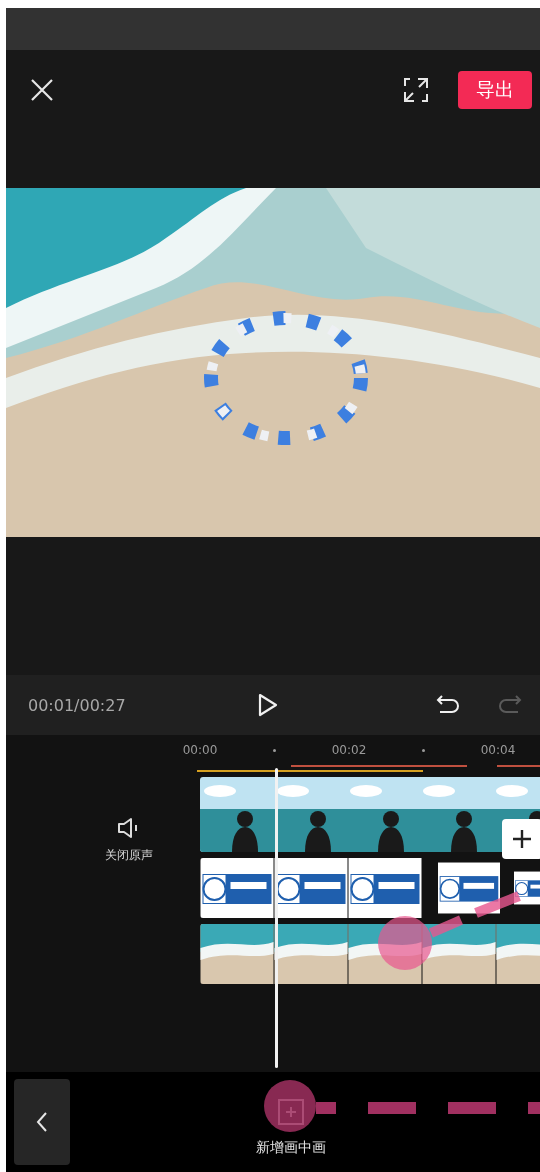 The image size is (540, 1172). I want to click on ruler-tick: 00:00, so click(200, 750).